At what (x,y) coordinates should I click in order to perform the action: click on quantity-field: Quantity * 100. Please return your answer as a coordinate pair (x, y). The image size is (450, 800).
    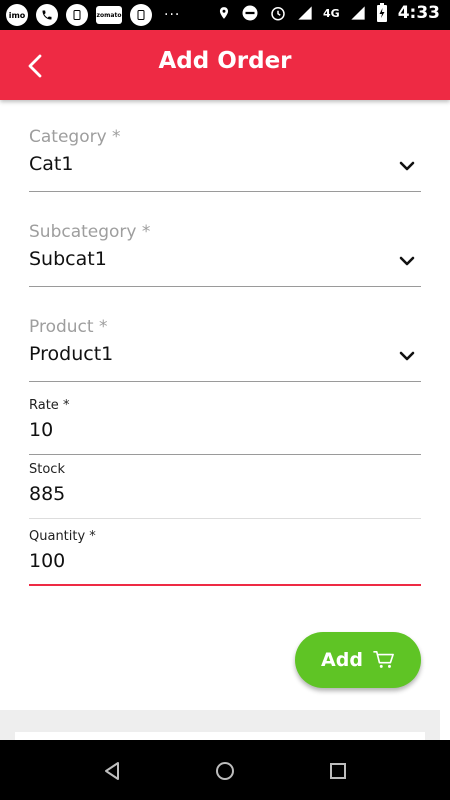
    Looking at the image, I should click on (225, 558).